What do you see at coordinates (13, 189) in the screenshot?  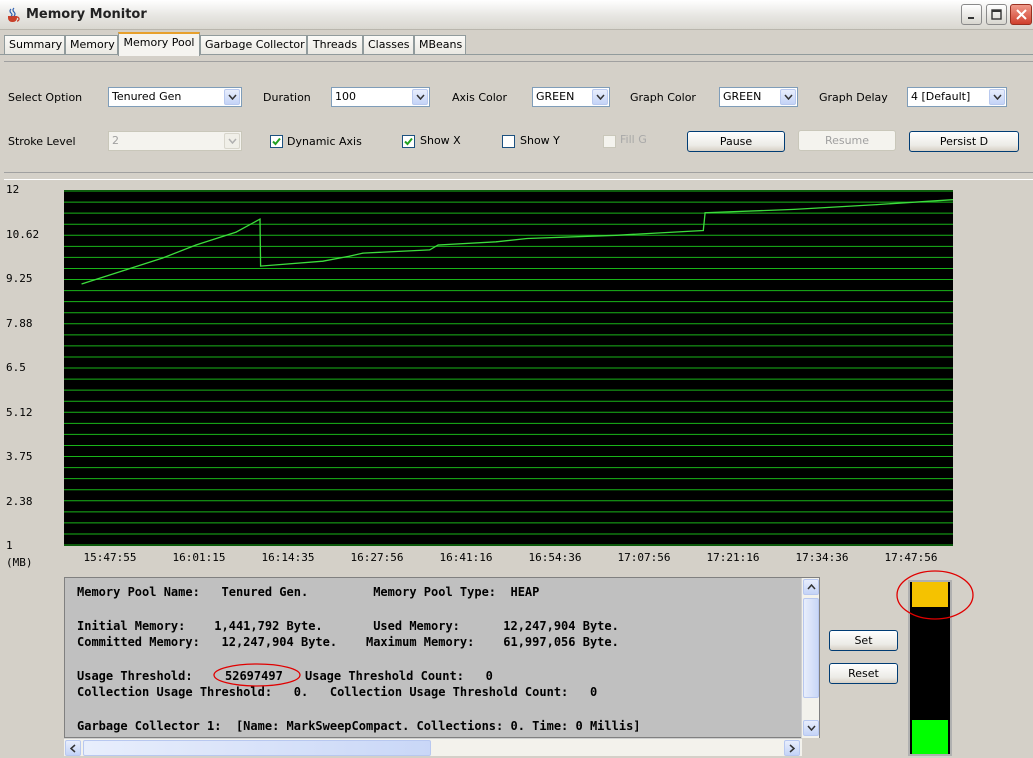 I see `y-tick-label: 12` at bounding box center [13, 189].